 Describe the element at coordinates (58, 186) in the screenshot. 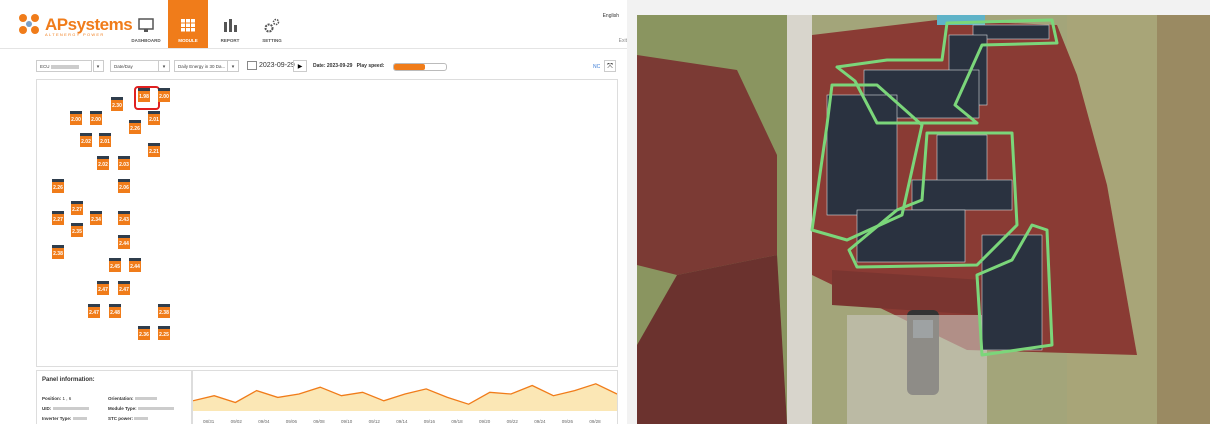

I see `panel-p13: 2.26` at that location.